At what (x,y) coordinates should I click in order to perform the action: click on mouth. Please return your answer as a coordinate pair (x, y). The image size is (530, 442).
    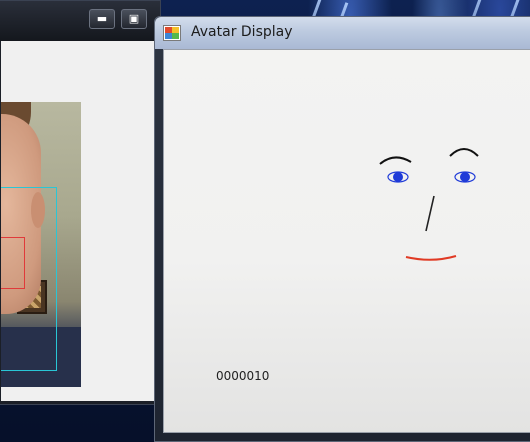
    Looking at the image, I should click on (431, 258).